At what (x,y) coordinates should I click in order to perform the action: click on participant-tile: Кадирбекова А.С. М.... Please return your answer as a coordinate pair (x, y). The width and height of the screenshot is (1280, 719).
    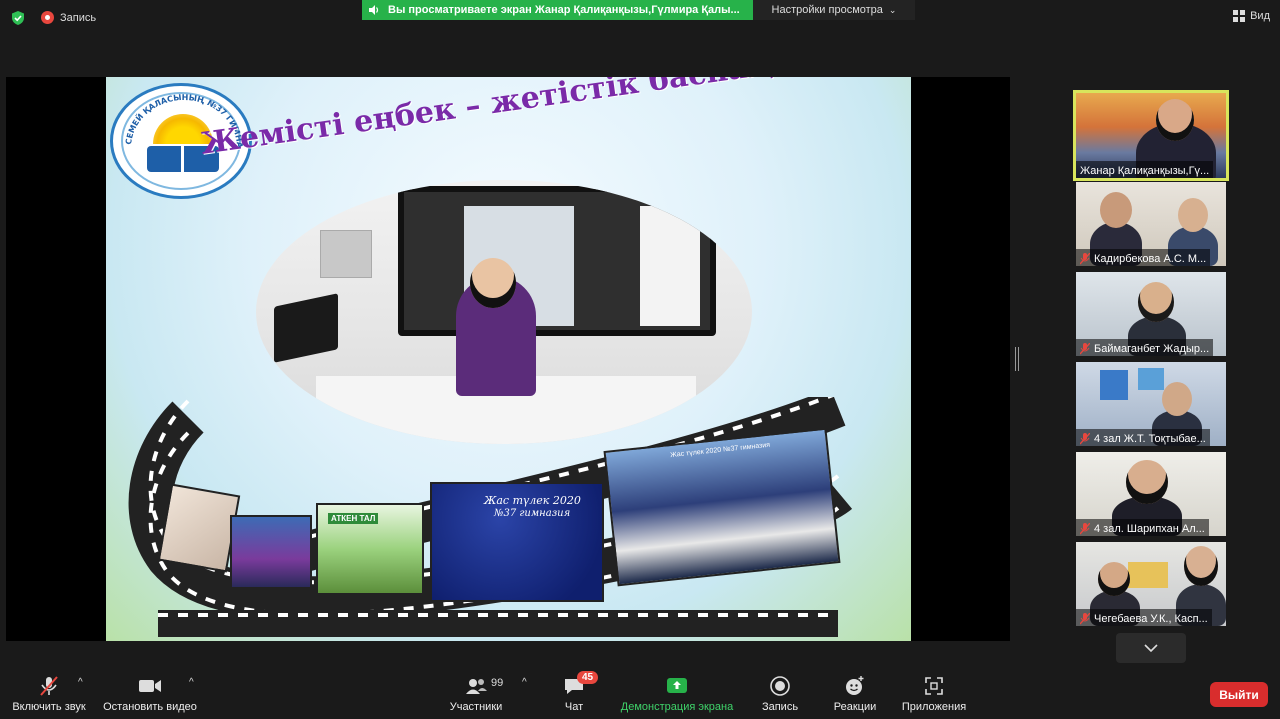
    Looking at the image, I should click on (1151, 224).